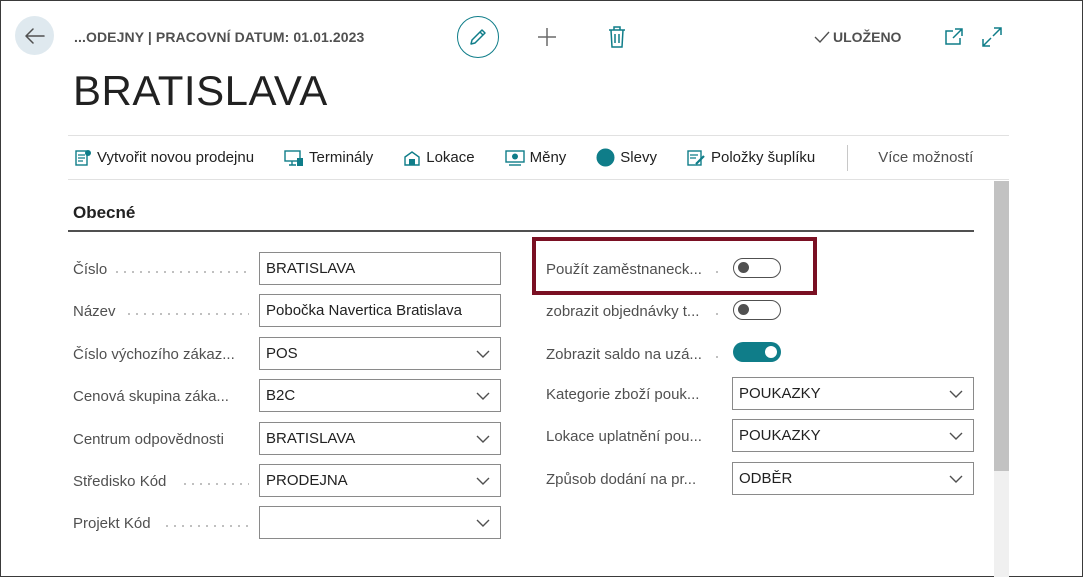  I want to click on discounts-label: Slevy, so click(638, 157).